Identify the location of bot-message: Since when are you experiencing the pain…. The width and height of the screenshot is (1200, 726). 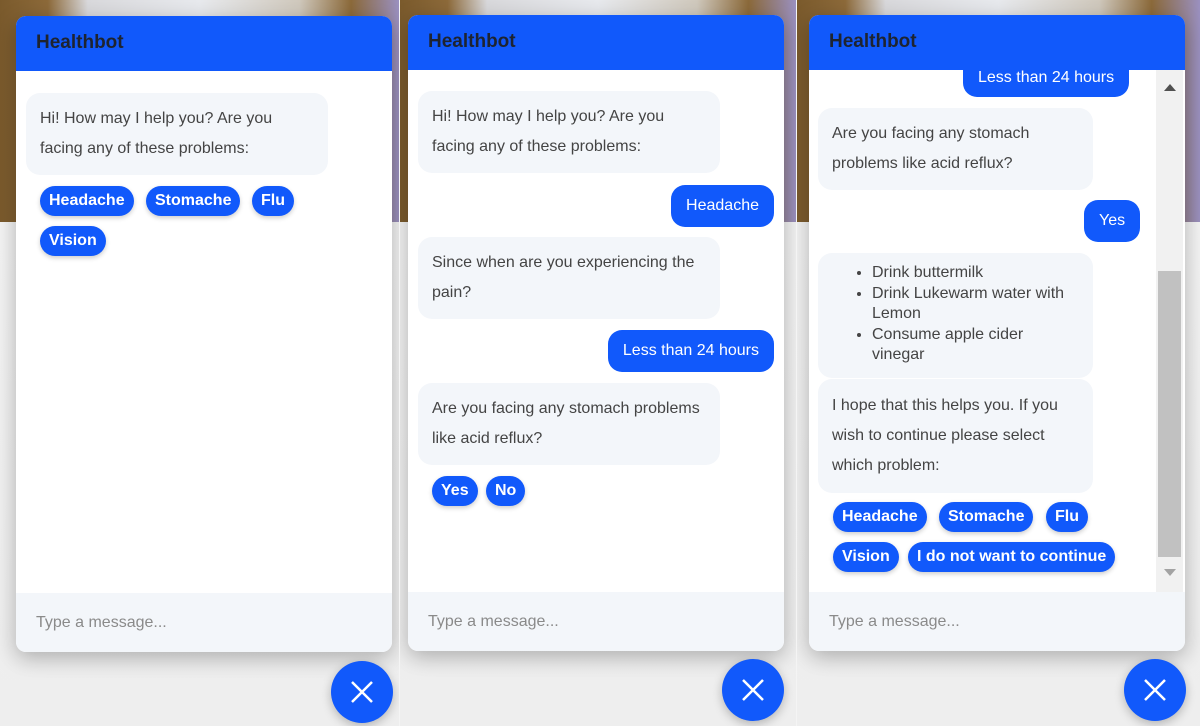
(569, 278).